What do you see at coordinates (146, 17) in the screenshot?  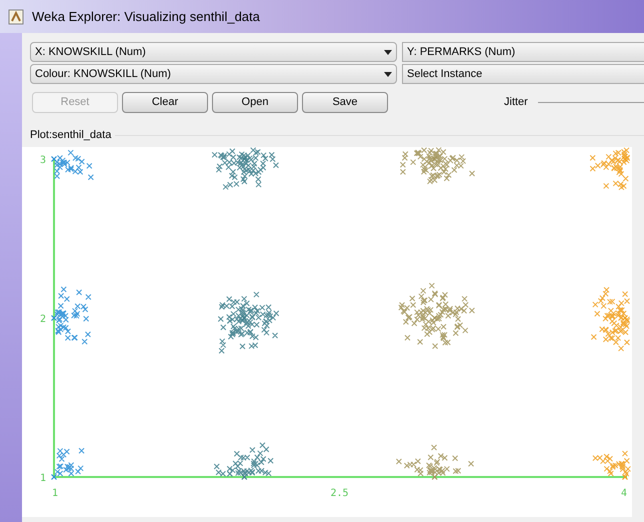 I see `window-title: Weka Explorer: Visualizing senthil_data` at bounding box center [146, 17].